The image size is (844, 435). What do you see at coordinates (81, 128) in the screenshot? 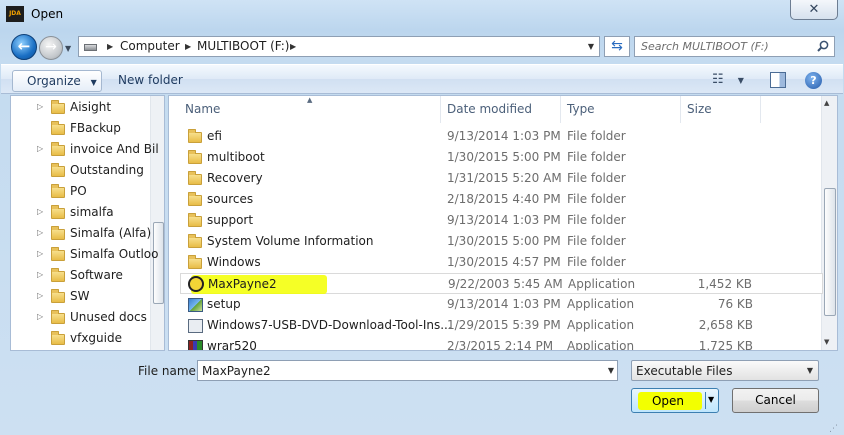
I see `nav-item: FBackup` at bounding box center [81, 128].